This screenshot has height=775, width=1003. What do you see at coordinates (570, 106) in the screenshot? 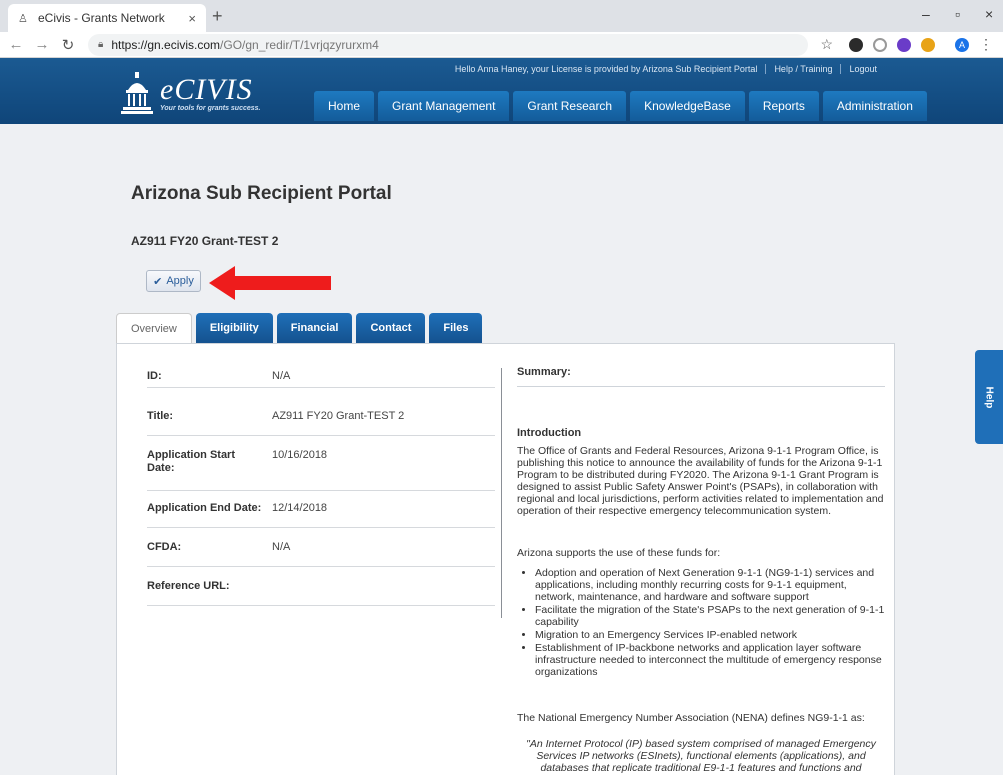
I see `nav-grant-research: Grant Research` at bounding box center [570, 106].